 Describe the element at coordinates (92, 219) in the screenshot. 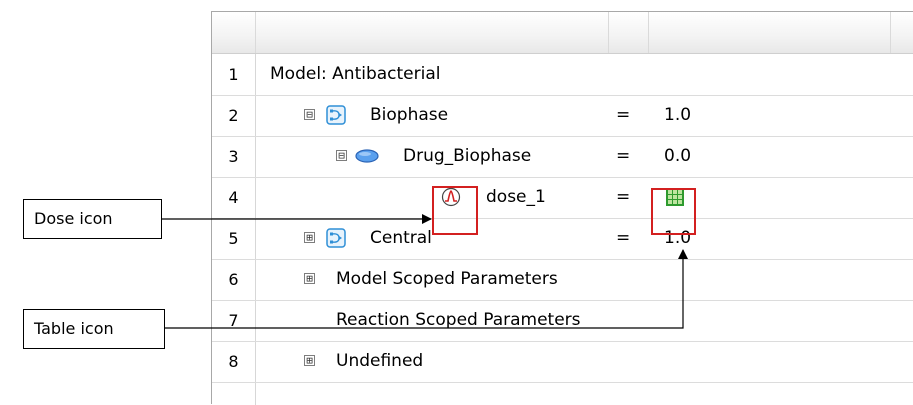

I see `dose-icon-callout: Dose icon` at that location.